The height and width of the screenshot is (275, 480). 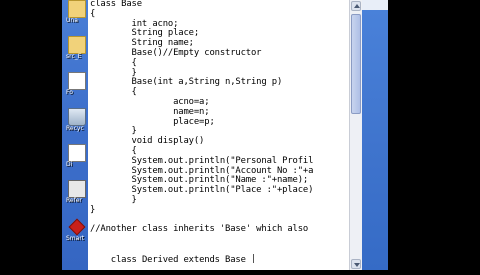 I want to click on desktop-icon-label: Smart, so click(x=75, y=238).